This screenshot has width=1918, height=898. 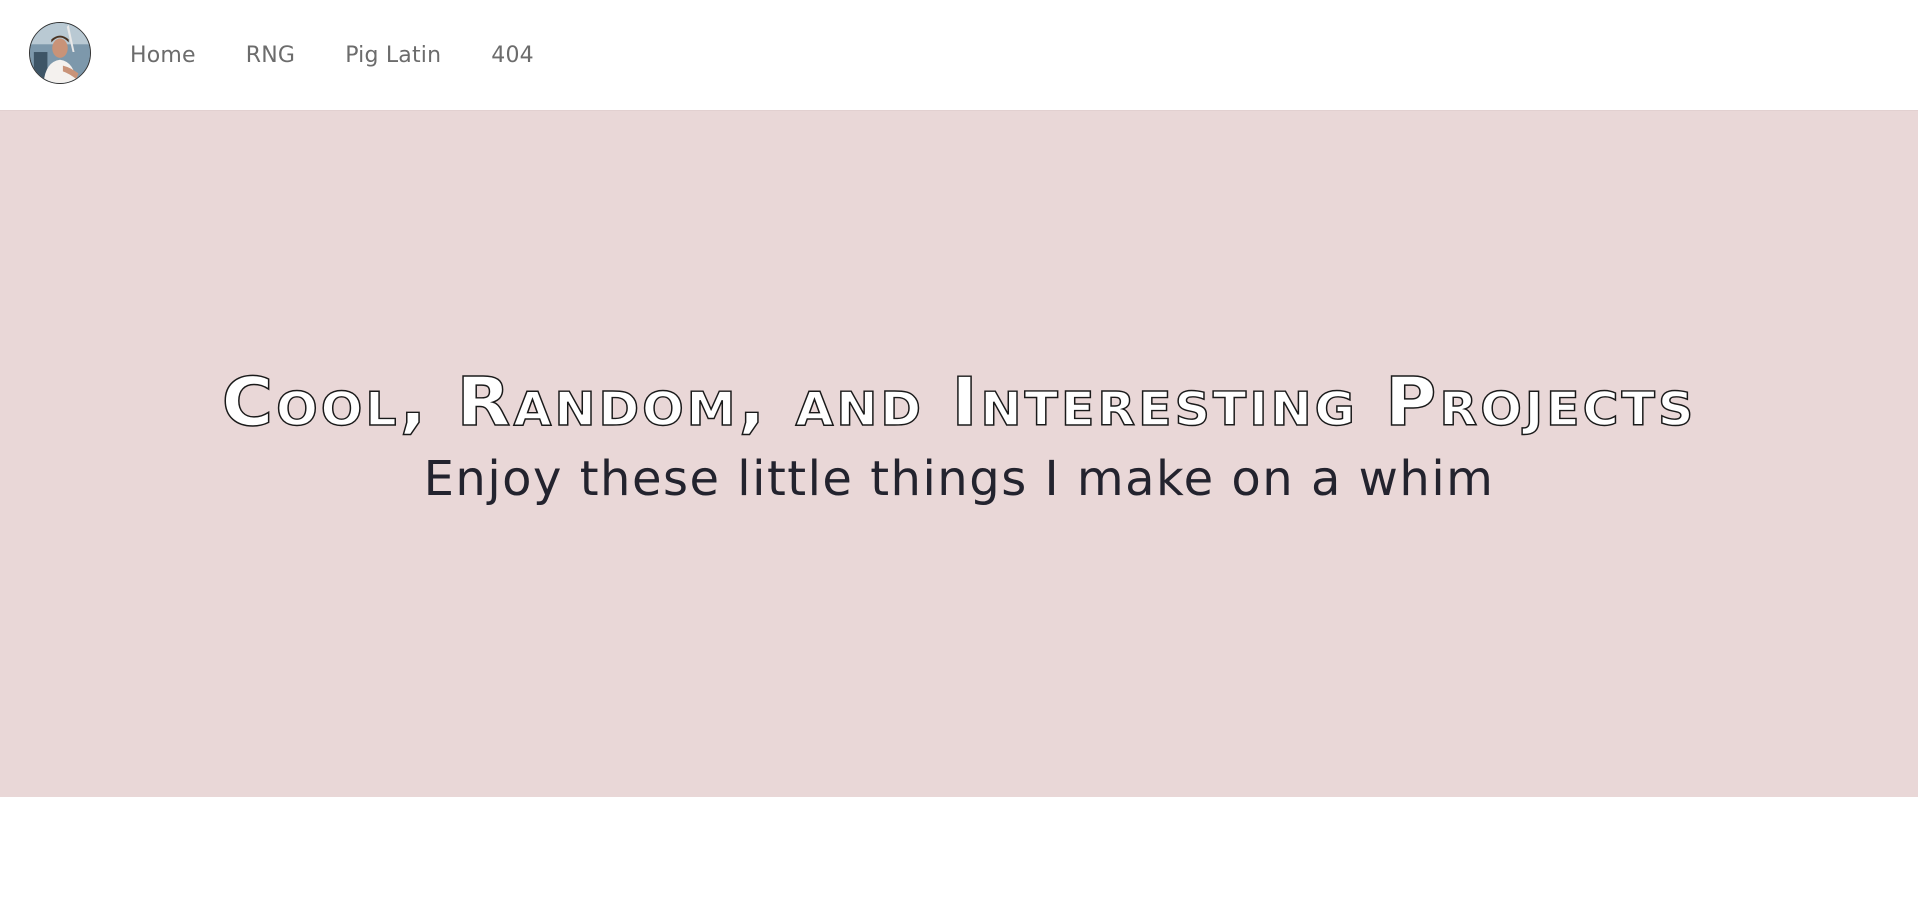 I want to click on nav-link-rng: RNG, so click(x=270, y=55).